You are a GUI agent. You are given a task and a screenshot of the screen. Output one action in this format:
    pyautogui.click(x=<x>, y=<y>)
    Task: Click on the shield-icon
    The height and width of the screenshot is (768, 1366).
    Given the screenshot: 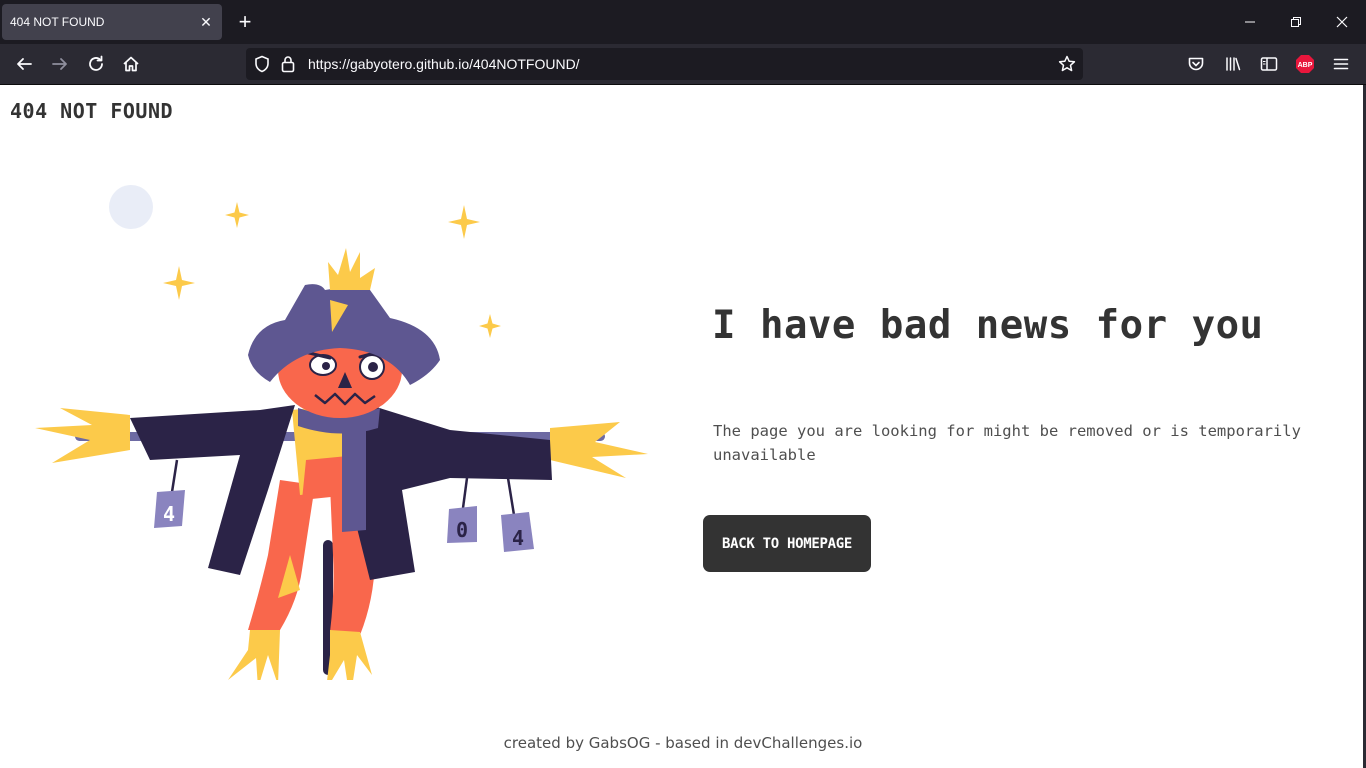 What is the action you would take?
    pyautogui.click(x=262, y=66)
    